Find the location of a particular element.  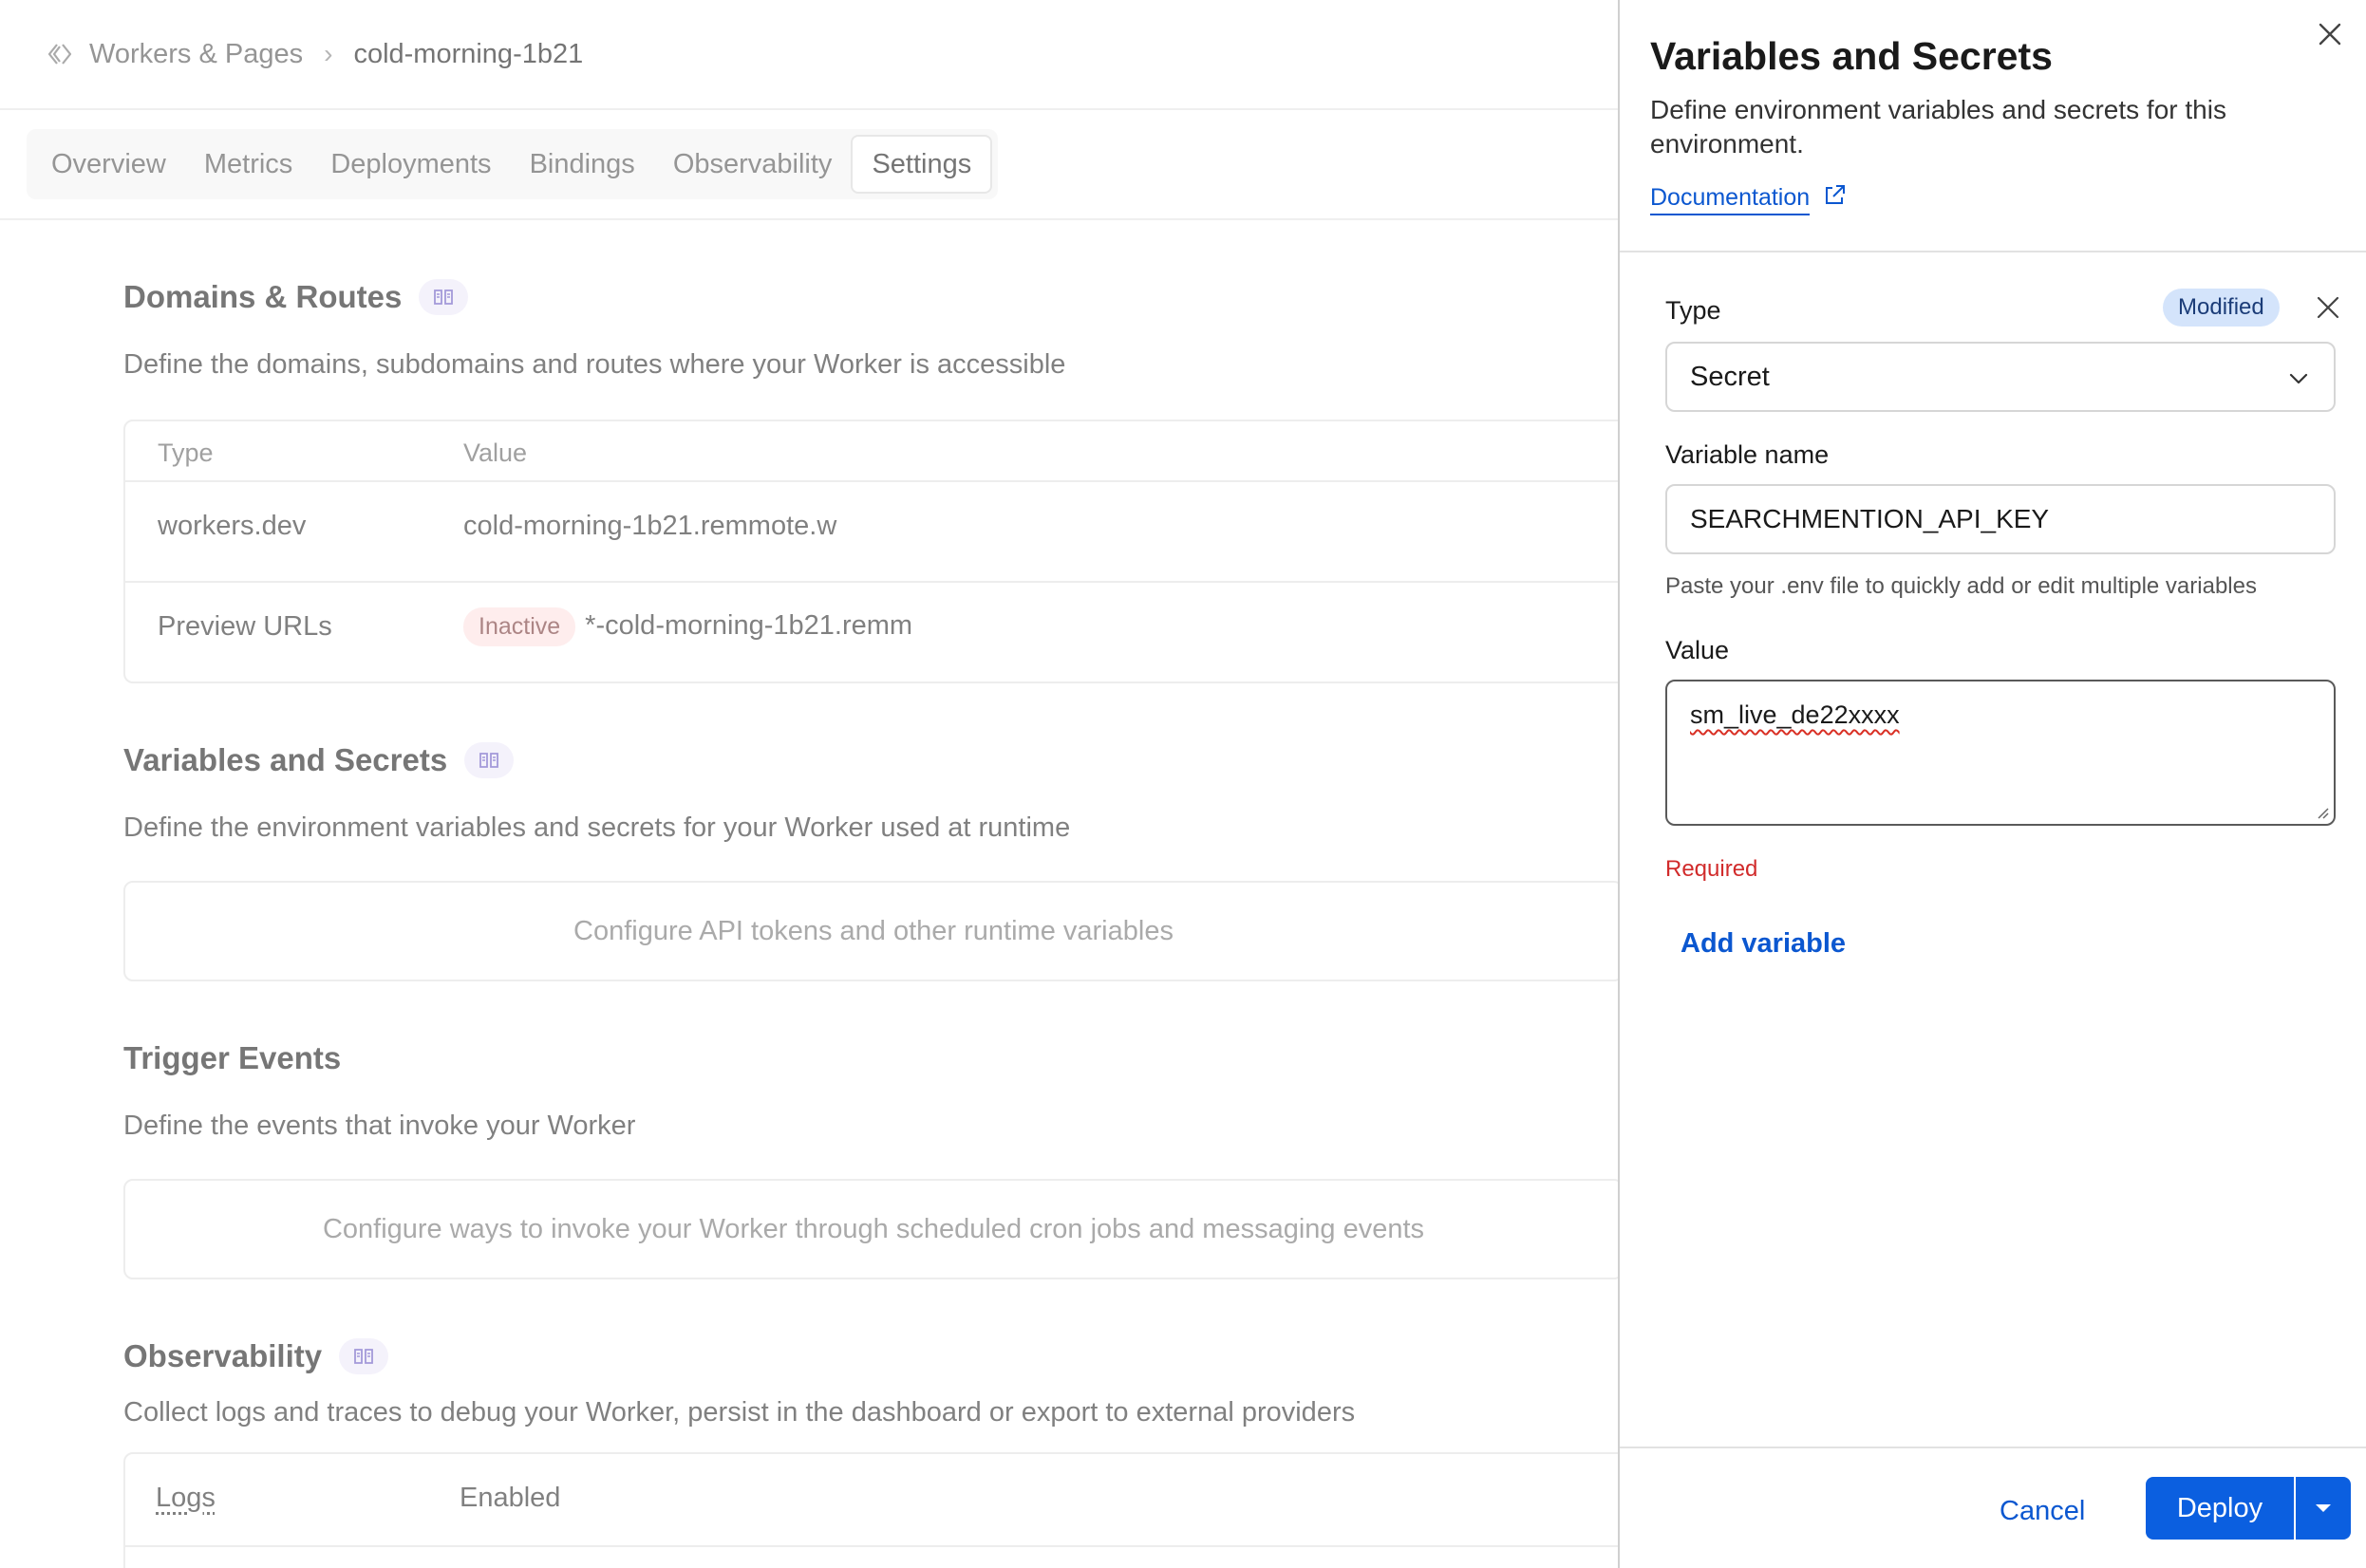

add-variable-button: Add variable is located at coordinates (1763, 944).